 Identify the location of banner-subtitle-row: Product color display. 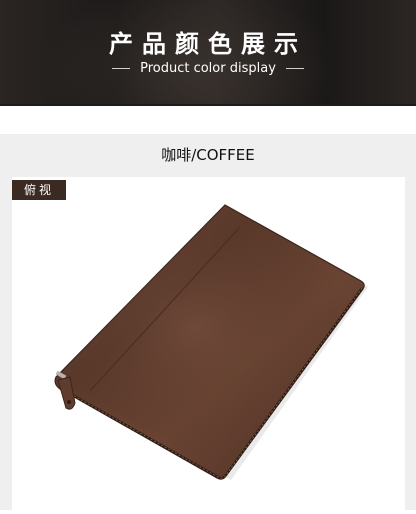
(208, 68).